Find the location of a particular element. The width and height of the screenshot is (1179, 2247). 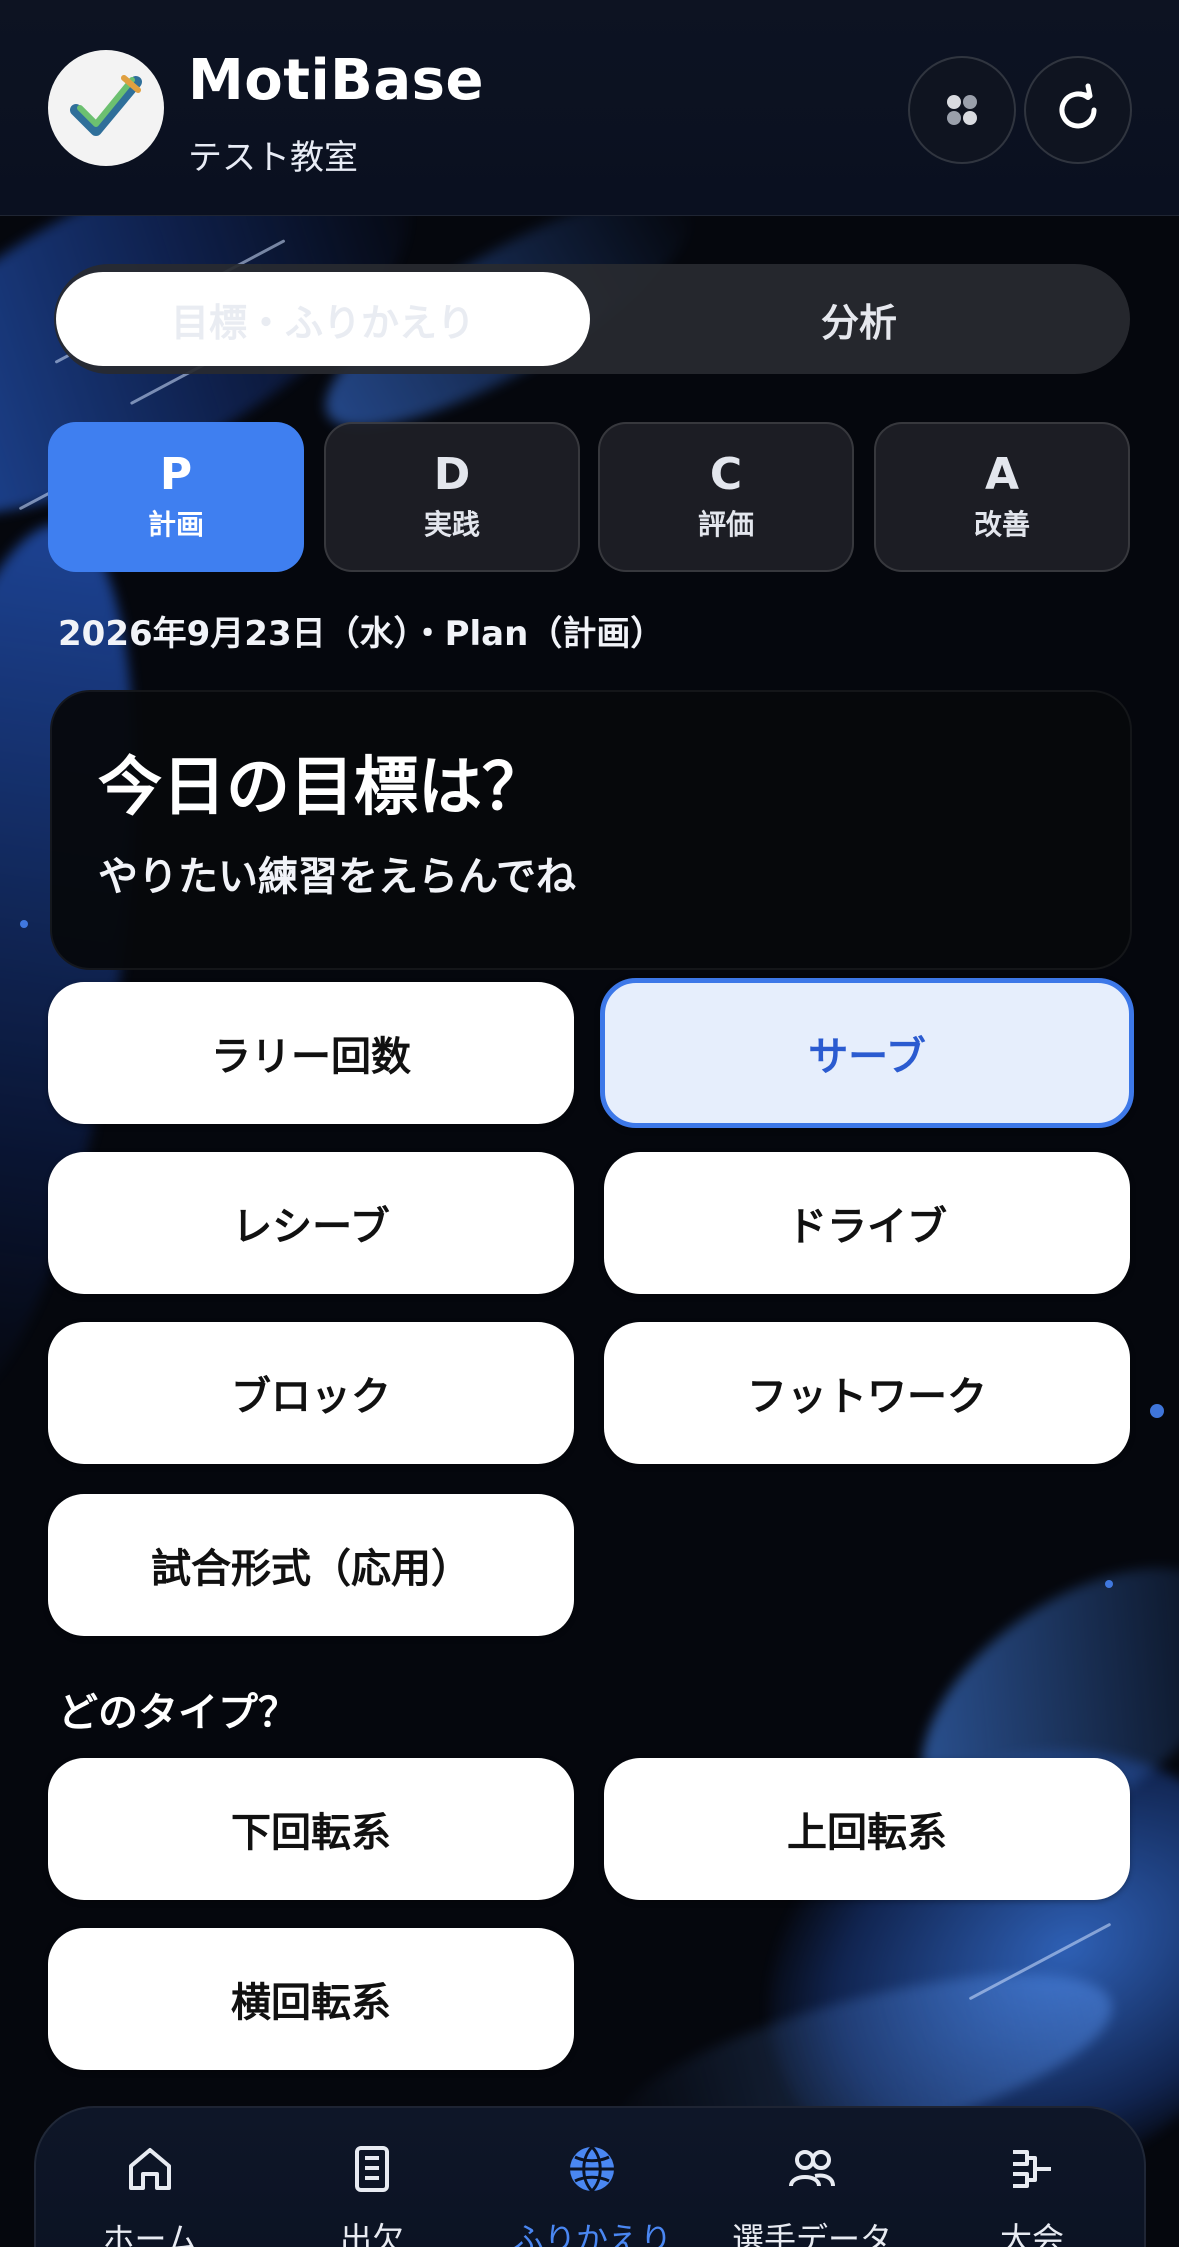

mode-segmented-control: 目標・ふりかえり 分析 is located at coordinates (592, 319).